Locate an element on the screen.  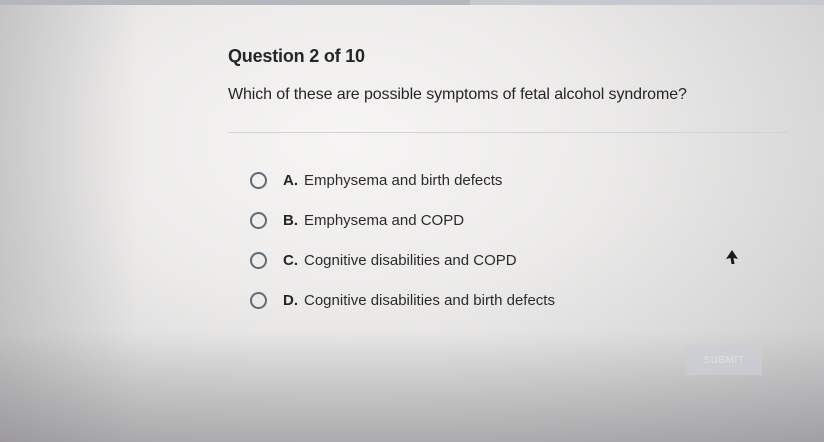
choice-text: Emphysema and COPD is located at coordinates (384, 220).